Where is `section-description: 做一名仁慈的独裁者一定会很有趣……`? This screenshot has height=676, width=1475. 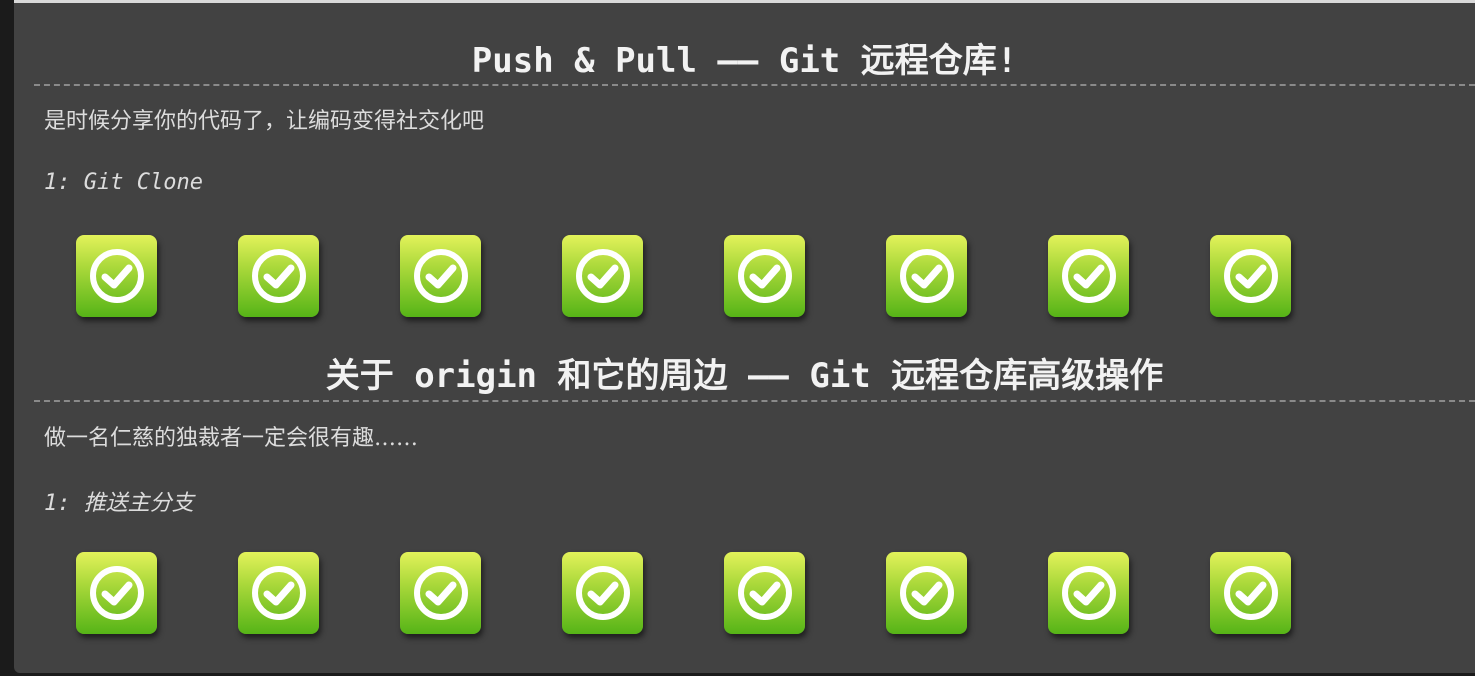 section-description: 做一名仁慈的独裁者一定会很有趣…… is located at coordinates (231, 438).